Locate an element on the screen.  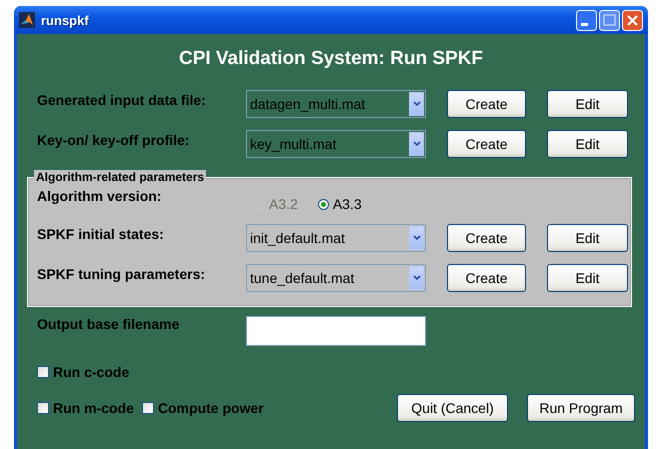
group-title: Algorithm-related parameters is located at coordinates (120, 177).